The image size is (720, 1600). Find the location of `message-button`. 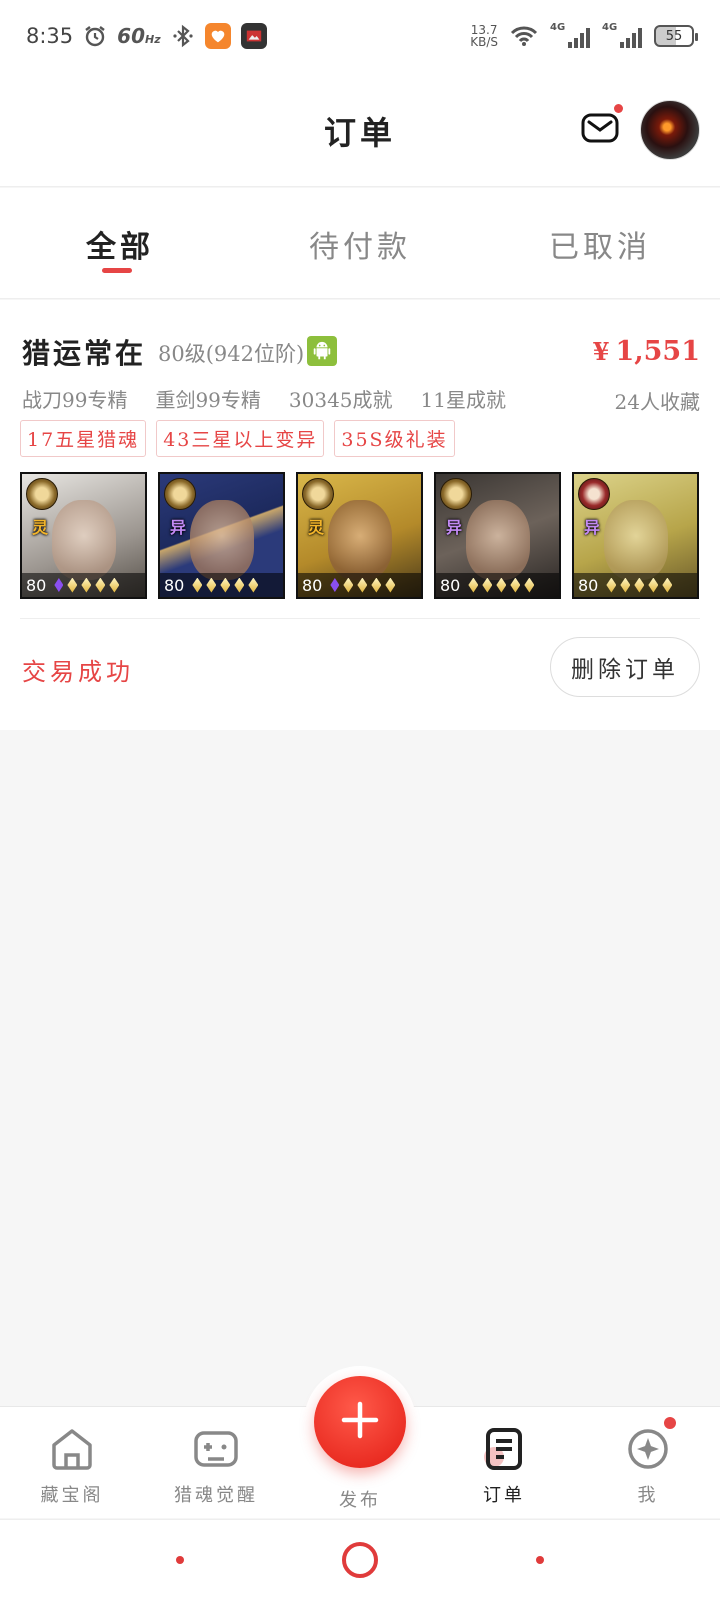

message-button is located at coordinates (600, 128).